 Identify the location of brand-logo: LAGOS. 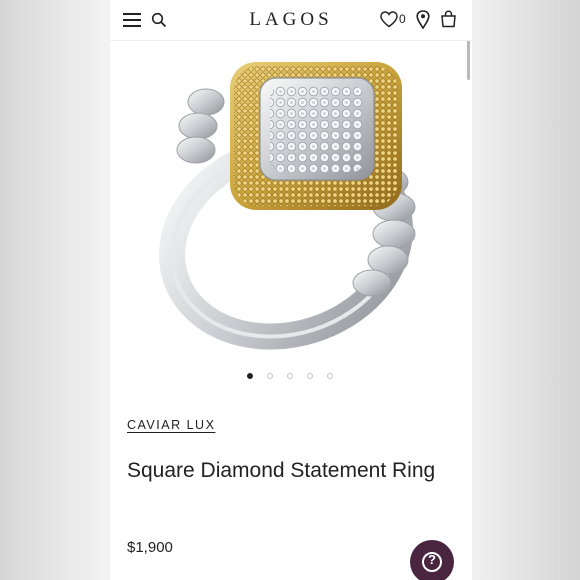
(291, 20).